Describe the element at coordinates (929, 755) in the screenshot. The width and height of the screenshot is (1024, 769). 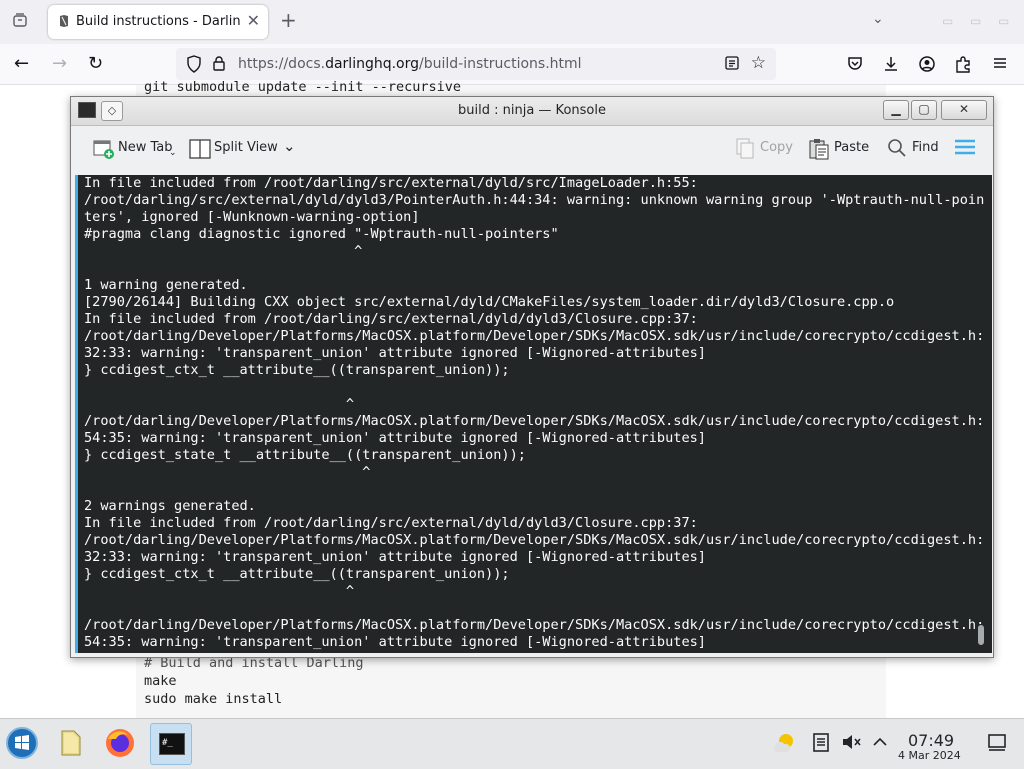
I see `clock-date: 4 Mar 2024` at that location.